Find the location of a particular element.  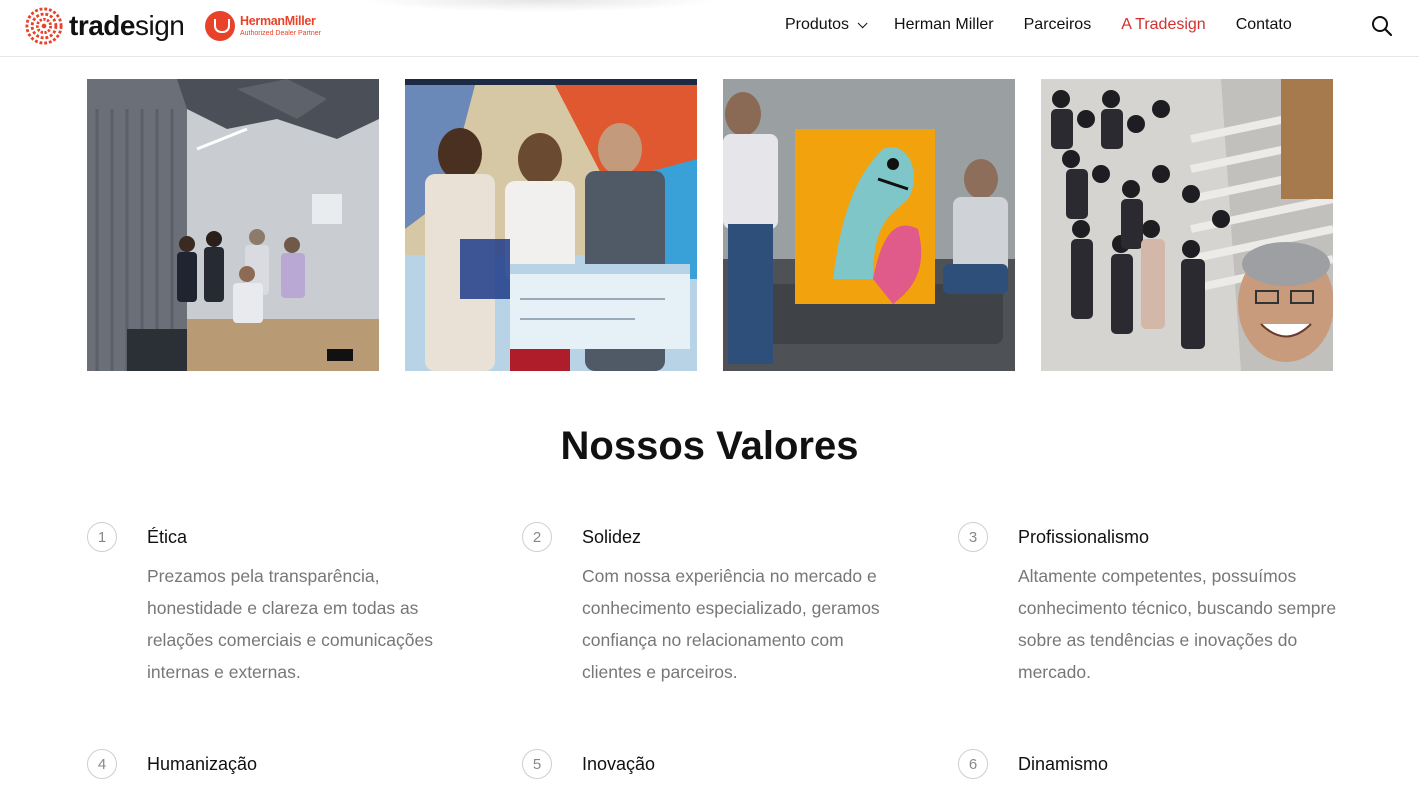

partner-text: HermanMiller Authorized Dealer Partner is located at coordinates (280, 26).